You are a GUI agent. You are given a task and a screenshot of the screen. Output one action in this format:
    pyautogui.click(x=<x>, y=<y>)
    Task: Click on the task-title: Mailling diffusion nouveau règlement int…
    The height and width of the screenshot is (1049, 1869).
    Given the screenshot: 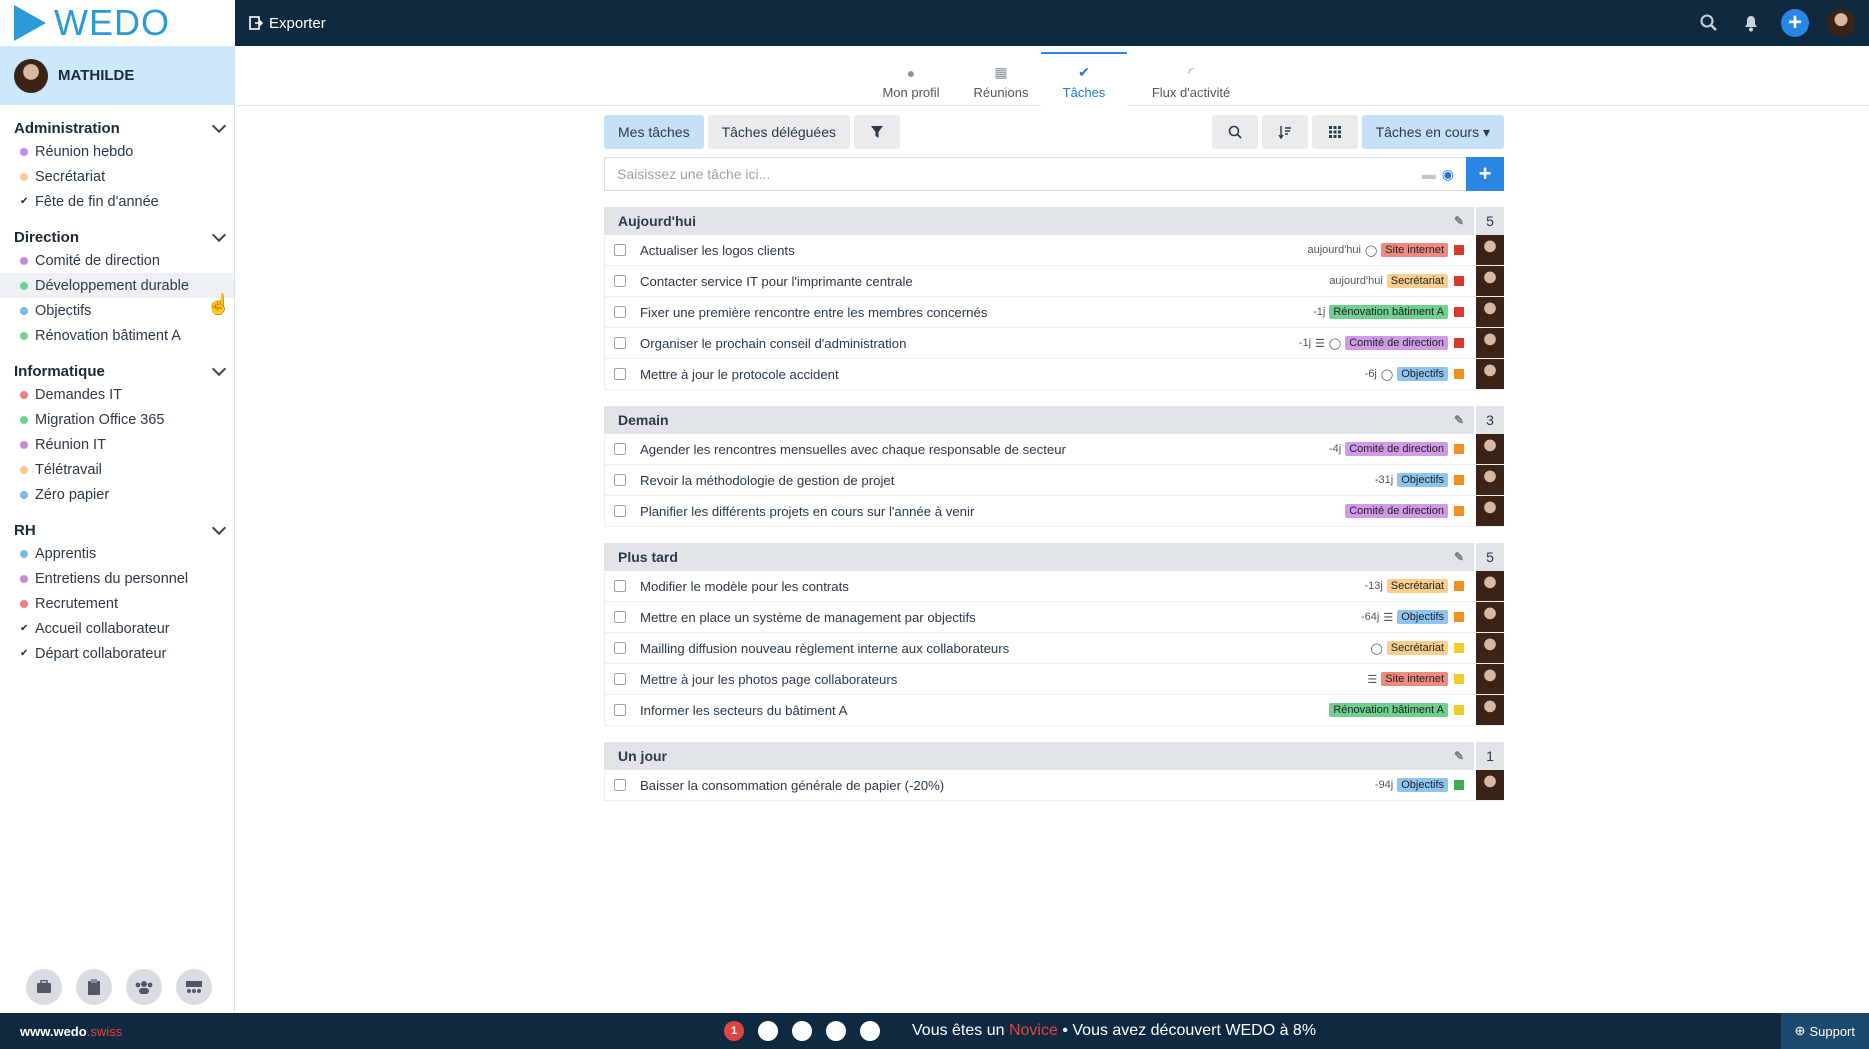 What is the action you would take?
    pyautogui.click(x=824, y=648)
    